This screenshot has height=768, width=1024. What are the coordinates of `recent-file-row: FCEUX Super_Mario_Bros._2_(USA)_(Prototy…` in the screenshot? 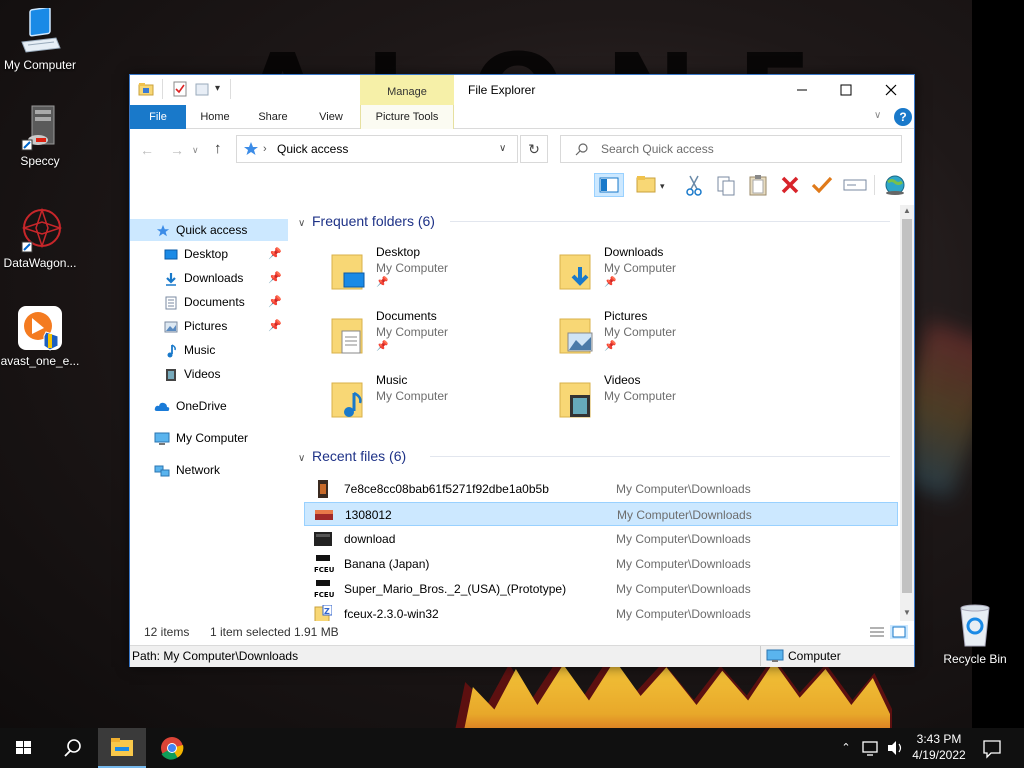 It's located at (601, 589).